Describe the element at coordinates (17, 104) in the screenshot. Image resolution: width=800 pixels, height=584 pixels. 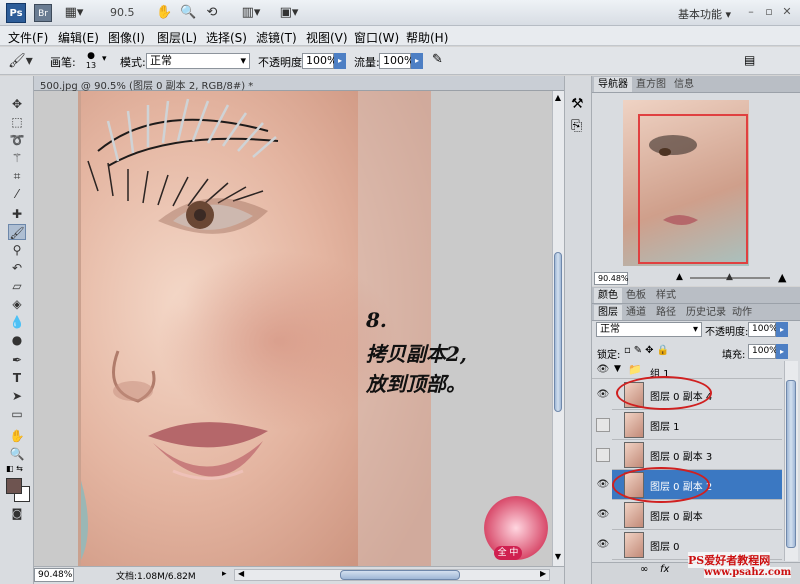
I see `move-tool-icon: ✥` at that location.